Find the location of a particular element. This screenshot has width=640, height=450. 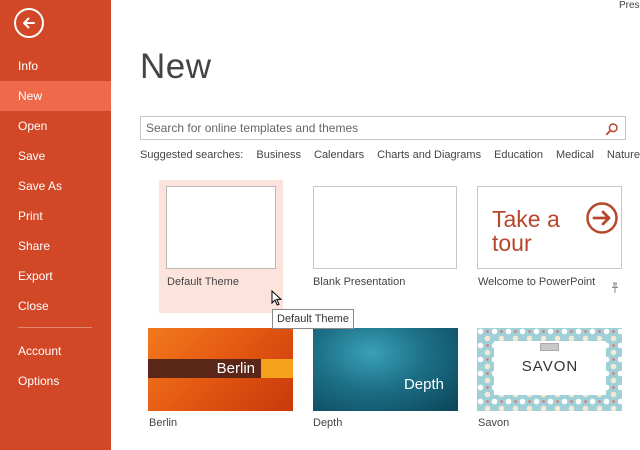

arrow-left-icon is located at coordinates (29, 23).